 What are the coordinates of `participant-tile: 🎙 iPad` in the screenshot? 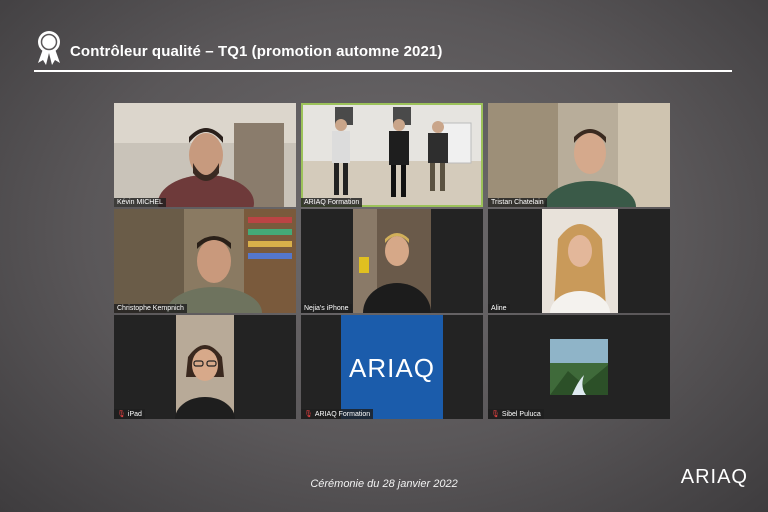 It's located at (205, 367).